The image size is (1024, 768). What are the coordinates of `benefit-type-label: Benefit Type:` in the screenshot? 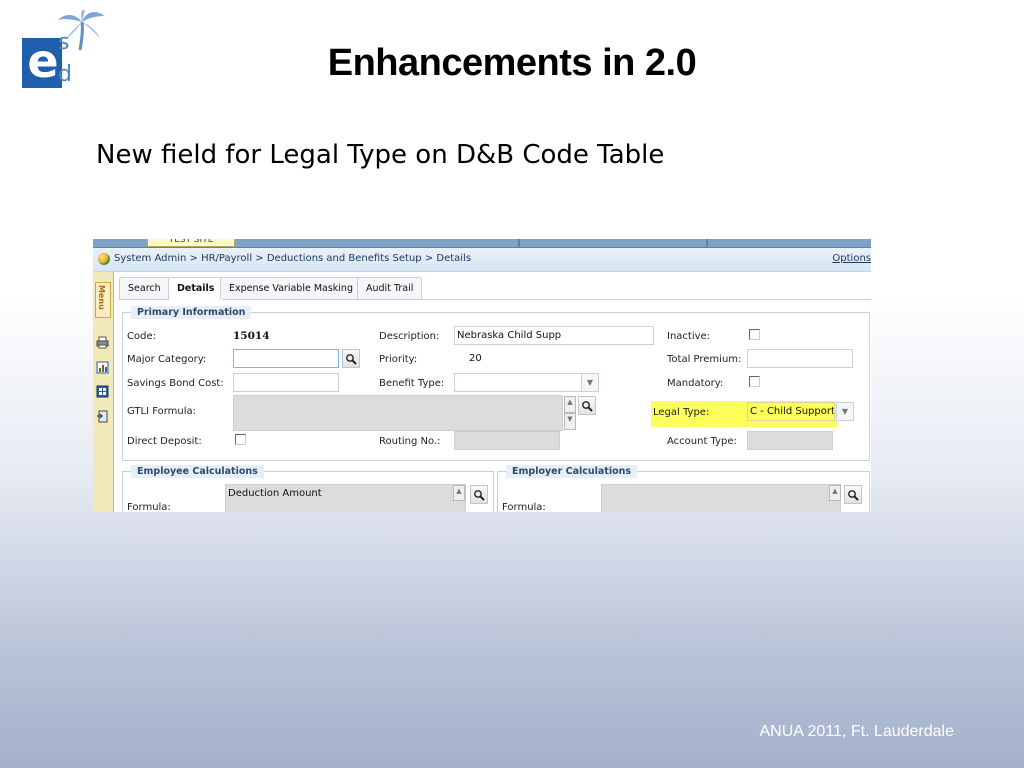 It's located at (412, 383).